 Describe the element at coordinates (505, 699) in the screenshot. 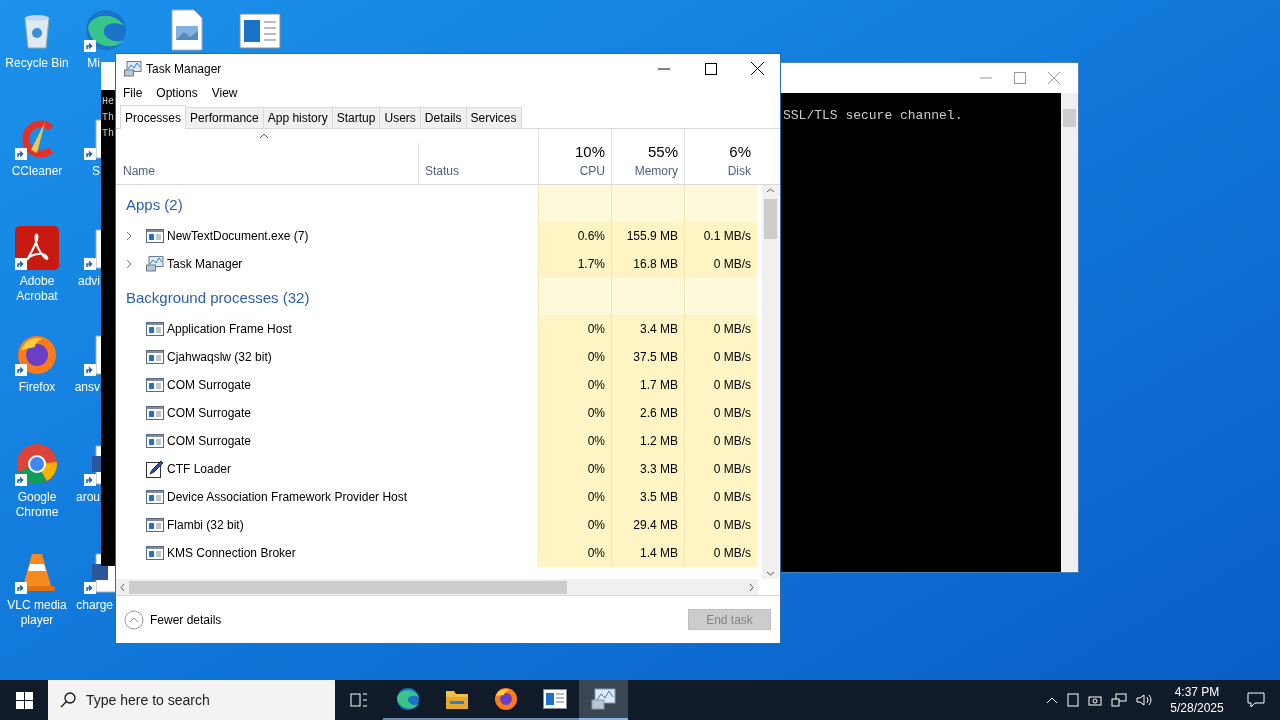

I see `firefox-icon` at that location.